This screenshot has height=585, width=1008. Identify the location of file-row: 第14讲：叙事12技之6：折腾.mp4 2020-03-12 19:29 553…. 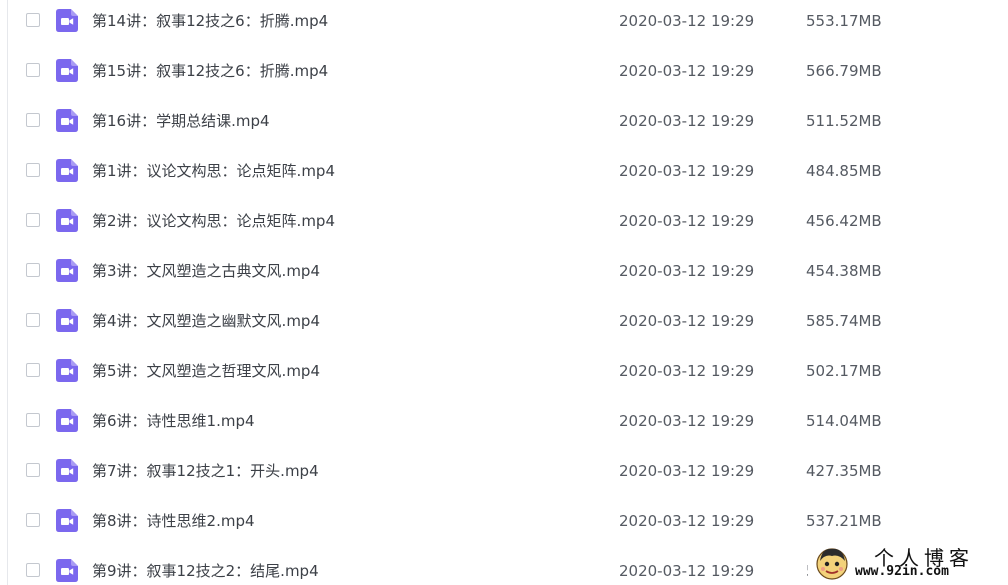
(508, 25).